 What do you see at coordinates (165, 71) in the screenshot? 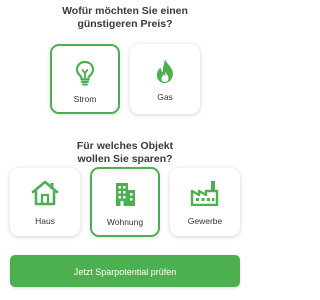
I see `flame-icon` at bounding box center [165, 71].